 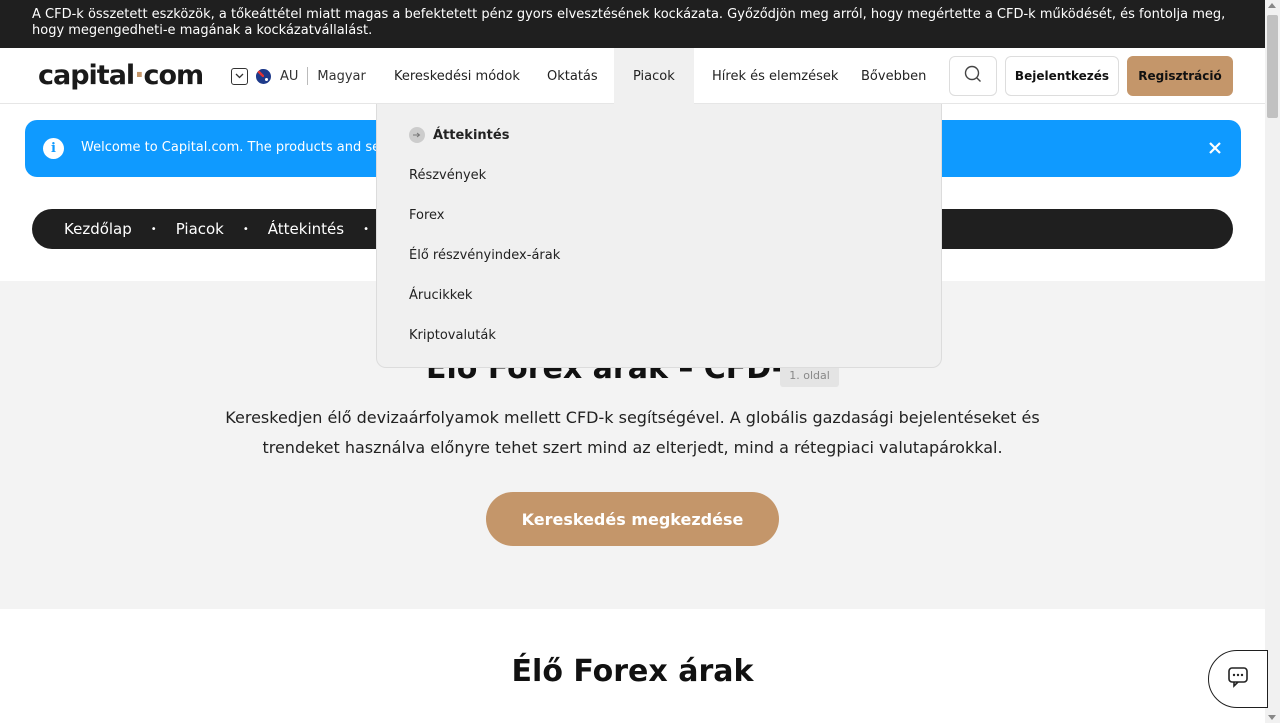 What do you see at coordinates (263, 76) in the screenshot?
I see `australia-flag-icon` at bounding box center [263, 76].